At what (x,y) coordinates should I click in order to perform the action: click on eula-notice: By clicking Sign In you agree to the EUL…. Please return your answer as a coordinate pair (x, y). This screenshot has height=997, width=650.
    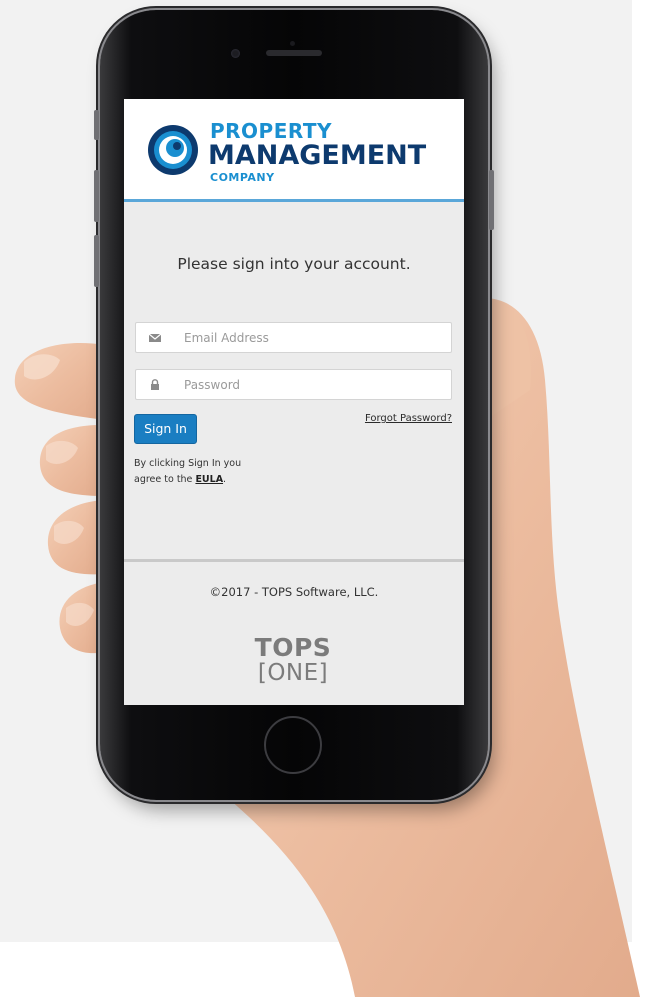
    Looking at the image, I should click on (199, 472).